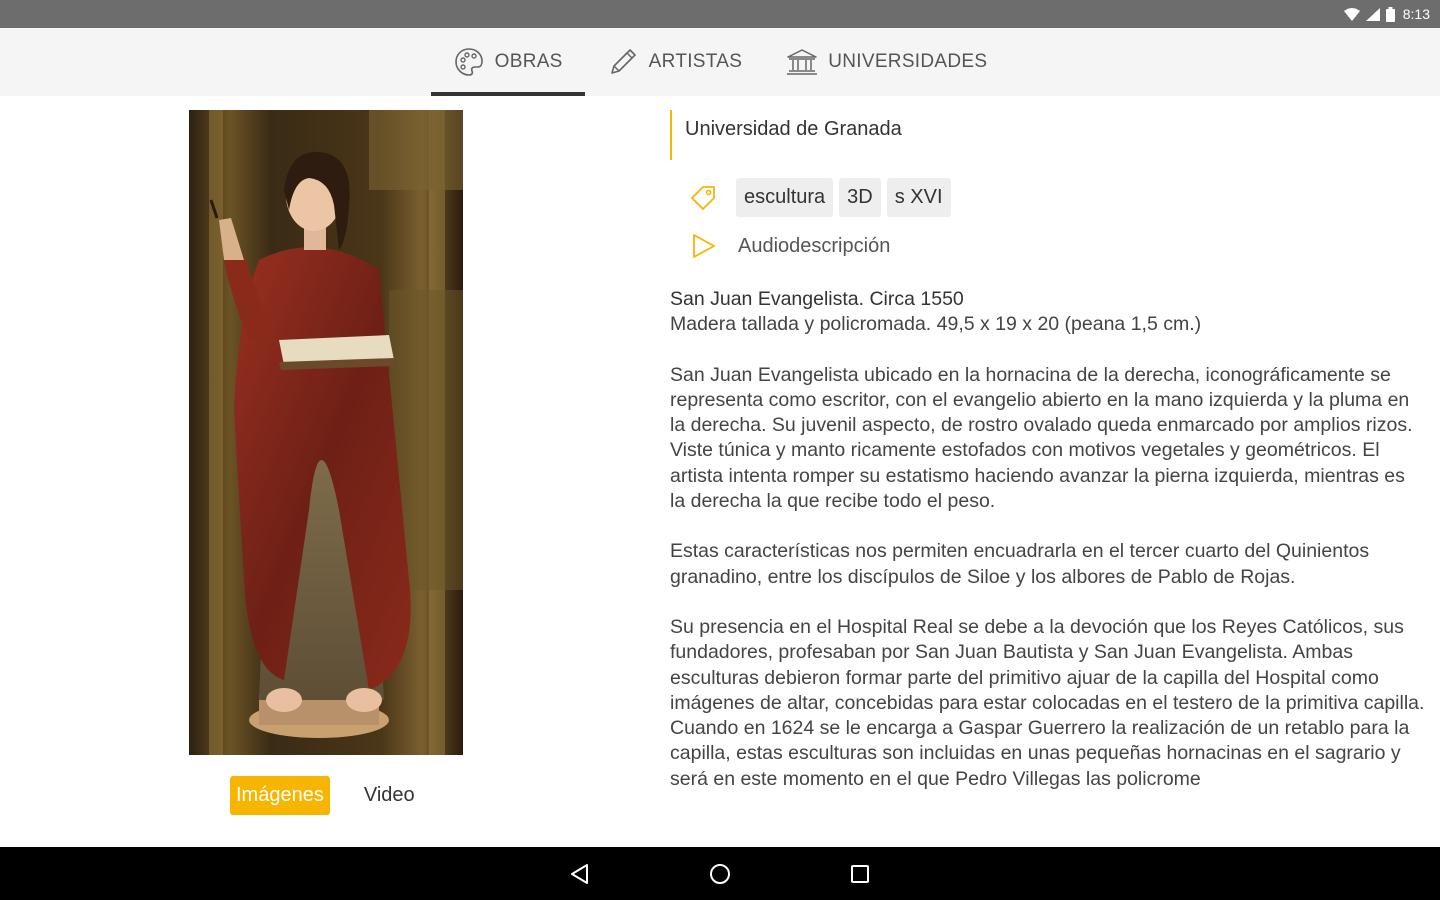  What do you see at coordinates (703, 246) in the screenshot?
I see `play-icon` at bounding box center [703, 246].